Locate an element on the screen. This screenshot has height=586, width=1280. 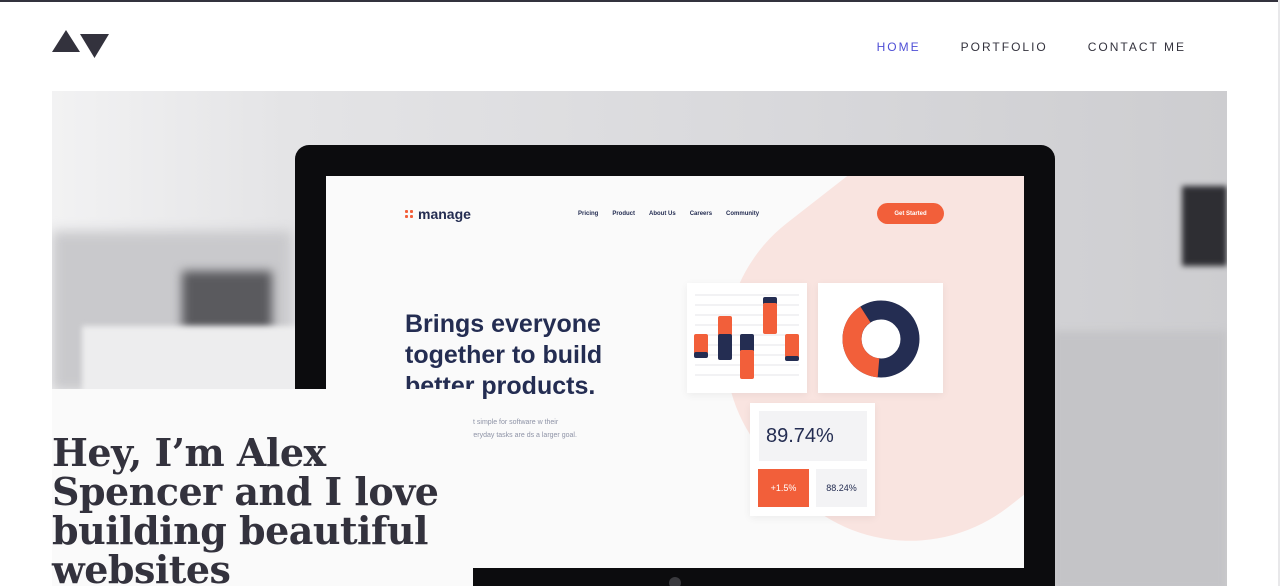
nav-contact: CONTACT ME is located at coordinates (1137, 47).